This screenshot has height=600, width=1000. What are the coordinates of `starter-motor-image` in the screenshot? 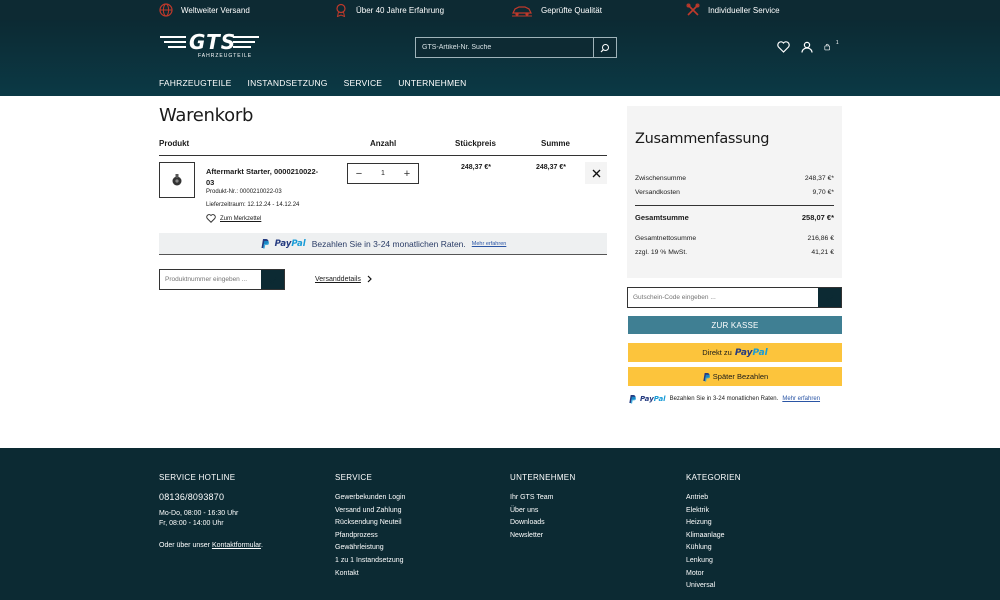 It's located at (177, 180).